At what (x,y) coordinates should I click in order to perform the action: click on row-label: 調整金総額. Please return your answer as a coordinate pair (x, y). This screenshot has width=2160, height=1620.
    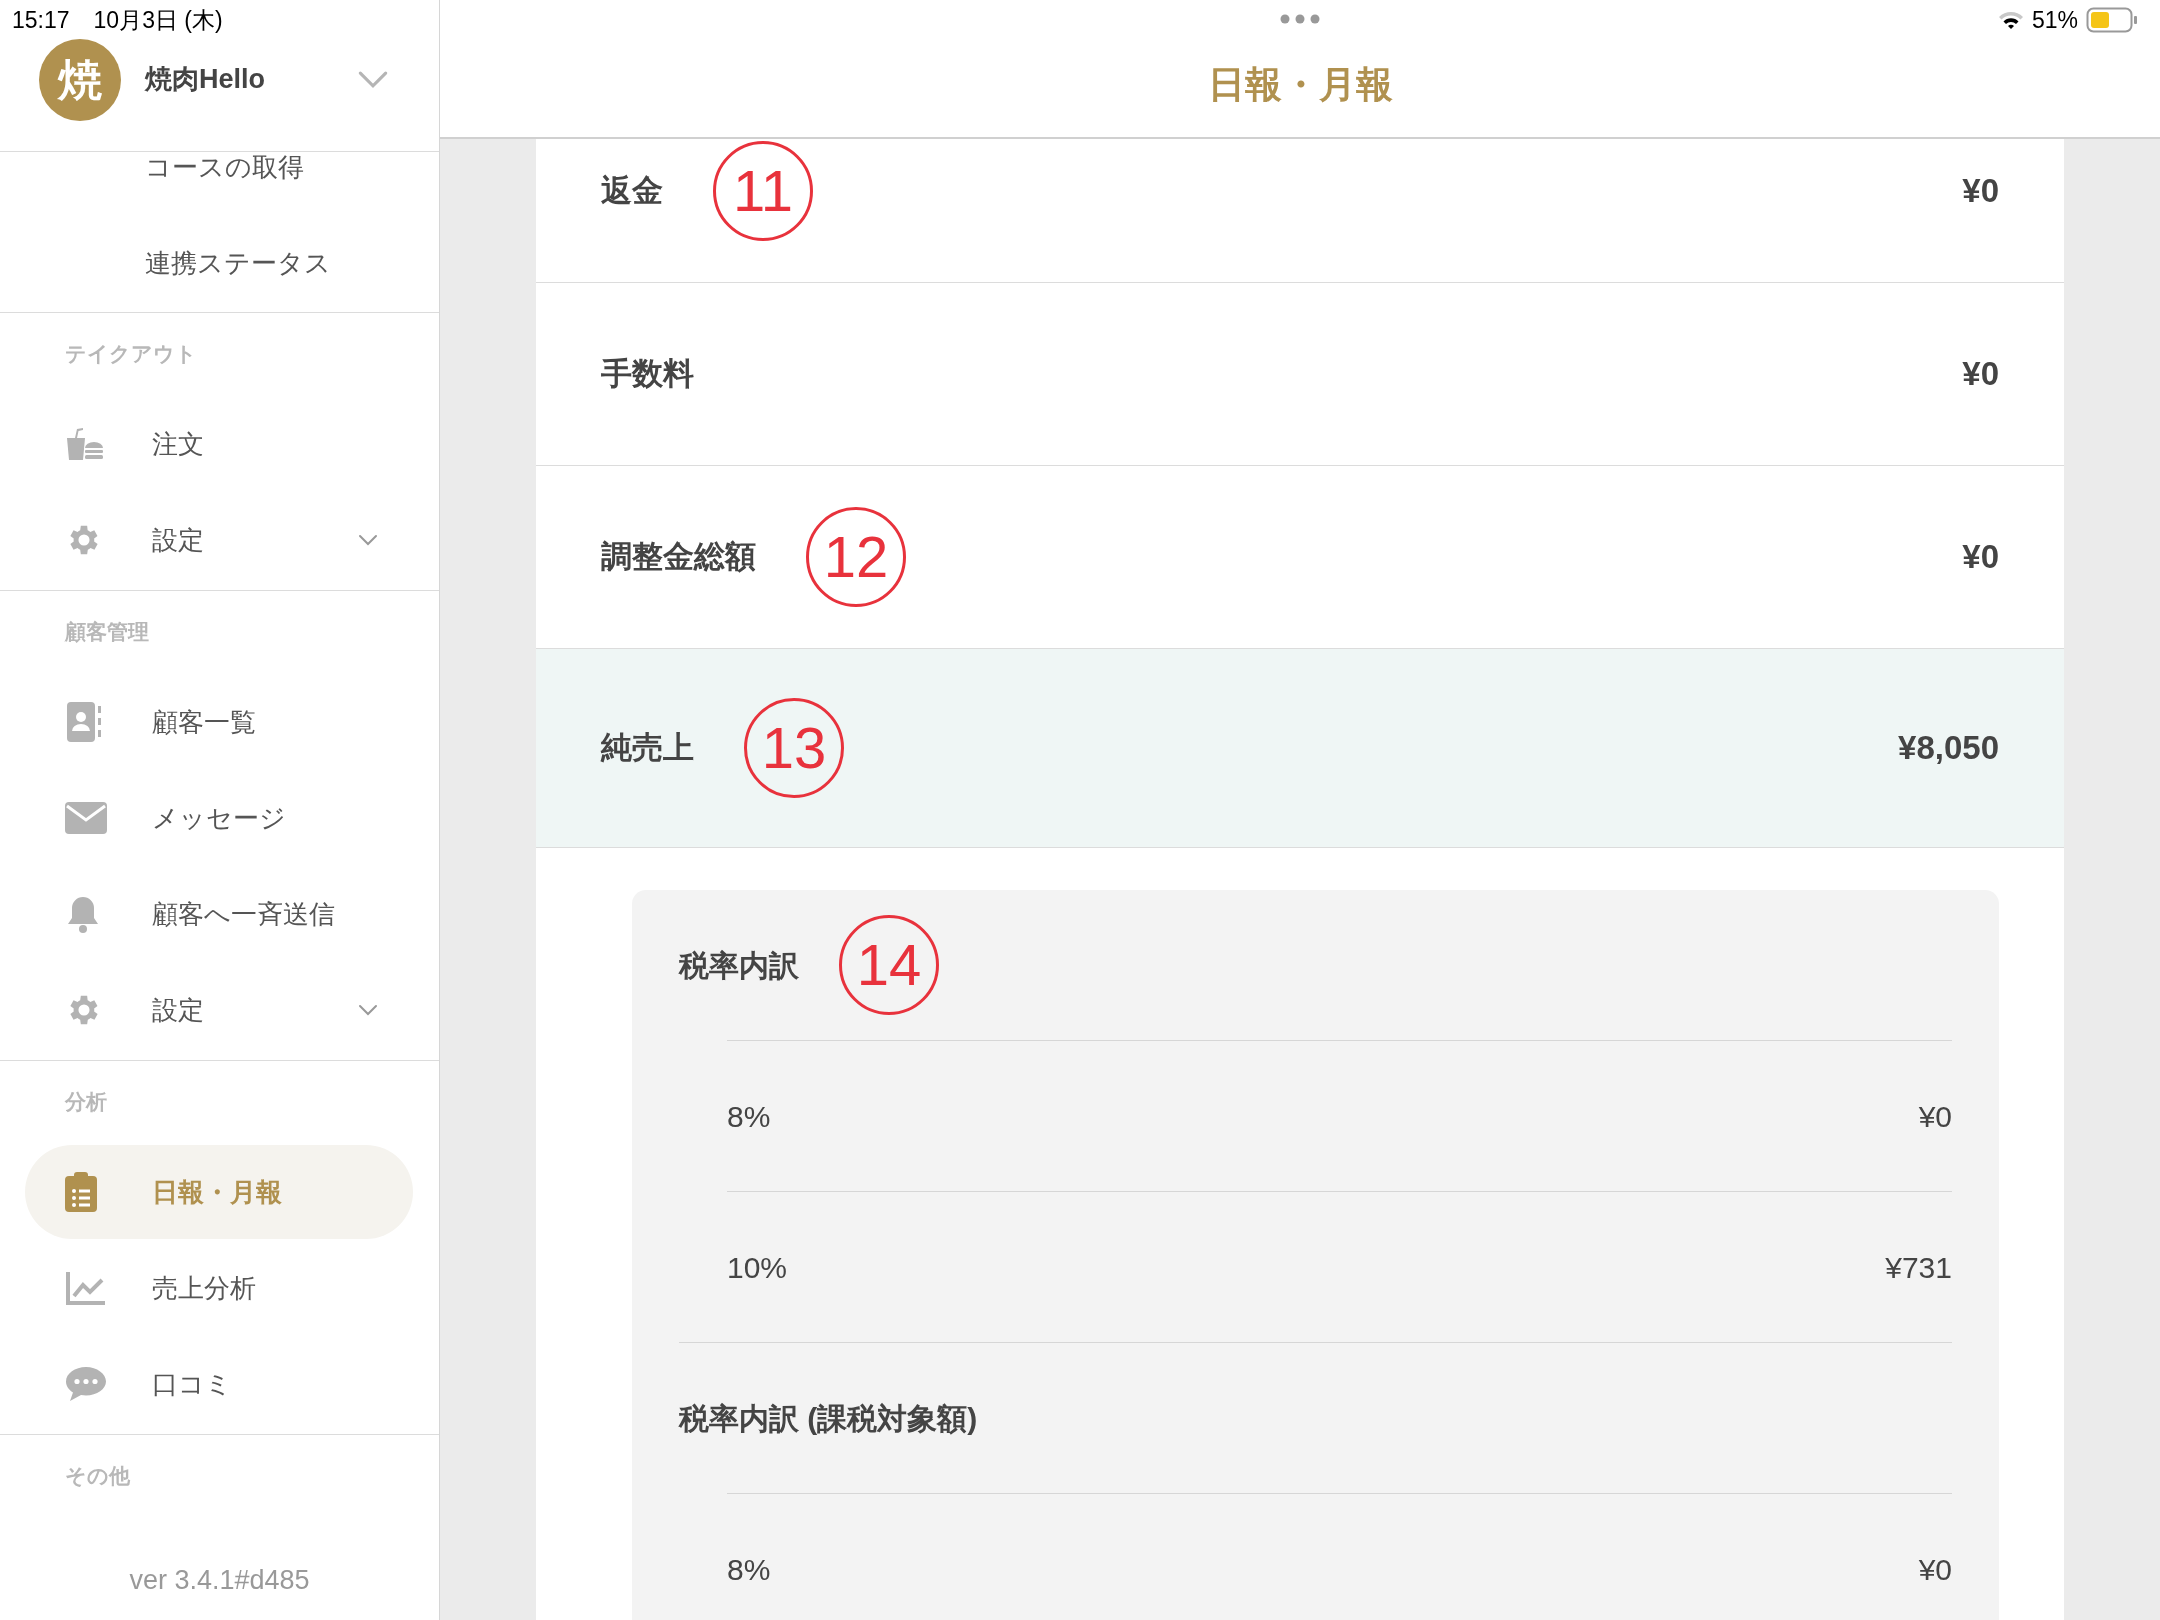
    Looking at the image, I should click on (678, 556).